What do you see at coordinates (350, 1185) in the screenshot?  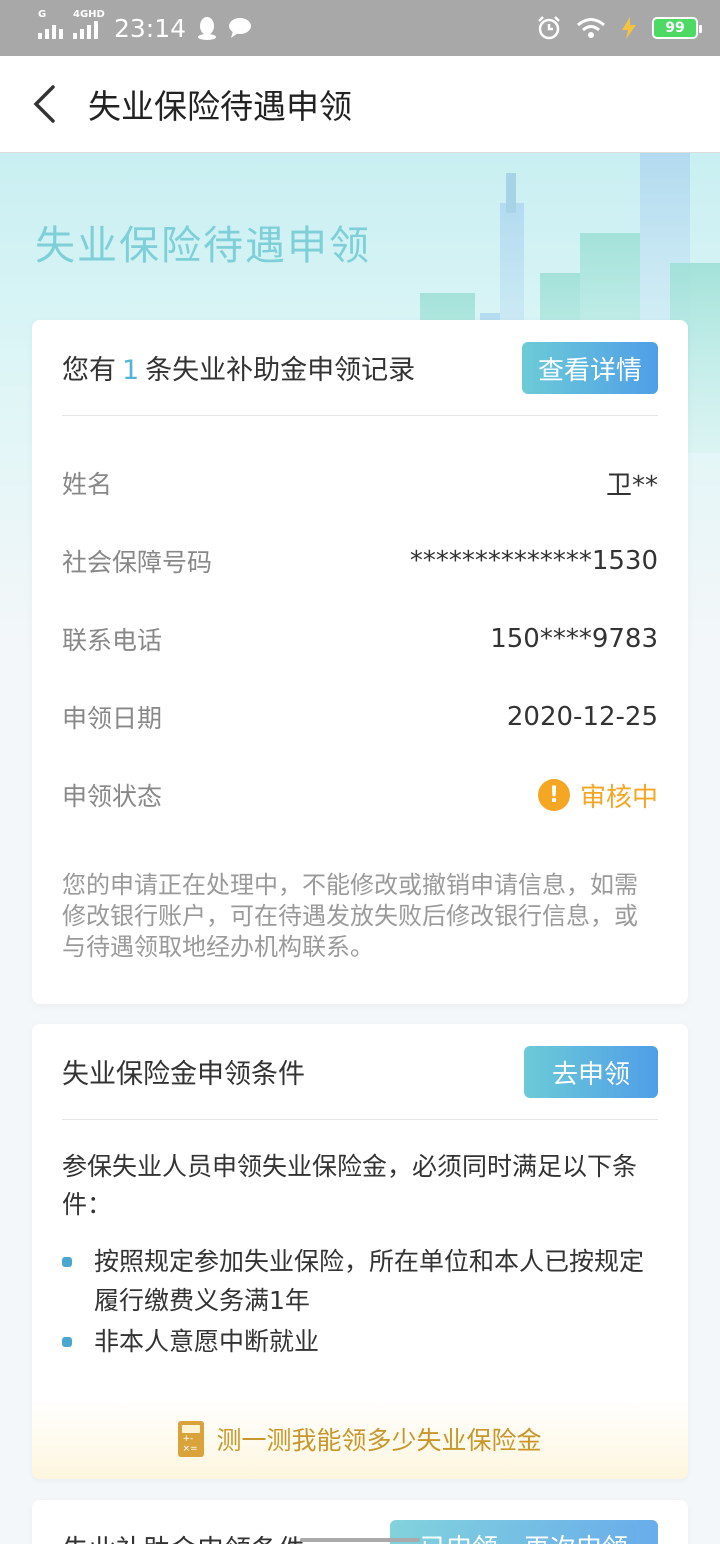 I see `conditions-intro: 参保失业人员申领失业保险金，必须同时满足以下条件：` at bounding box center [350, 1185].